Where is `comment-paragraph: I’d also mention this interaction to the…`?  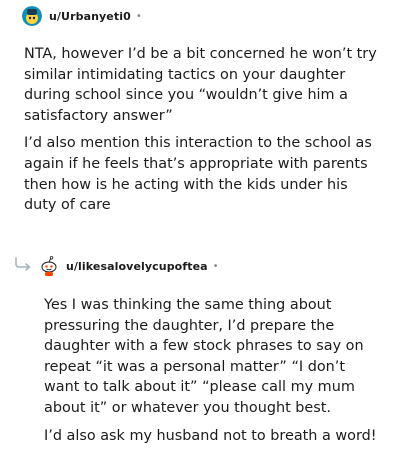 comment-paragraph: I’d also mention this interaction to the… is located at coordinates (198, 174).